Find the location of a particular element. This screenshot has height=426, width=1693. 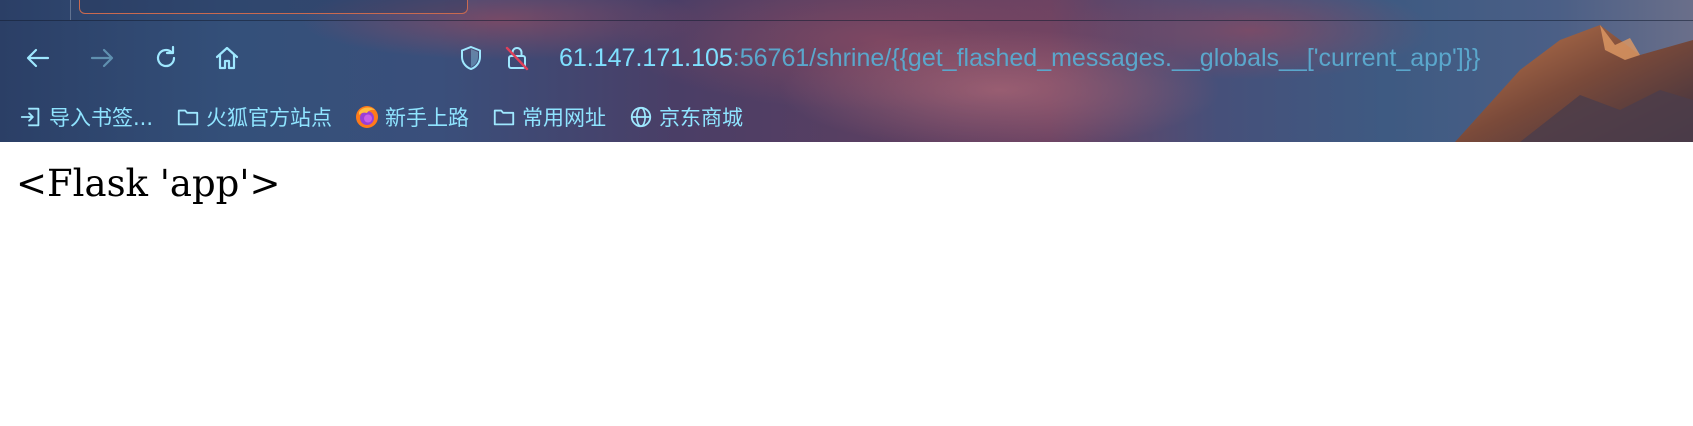

bookmark-firefox-official: 火狐官方站点 is located at coordinates (253, 117).